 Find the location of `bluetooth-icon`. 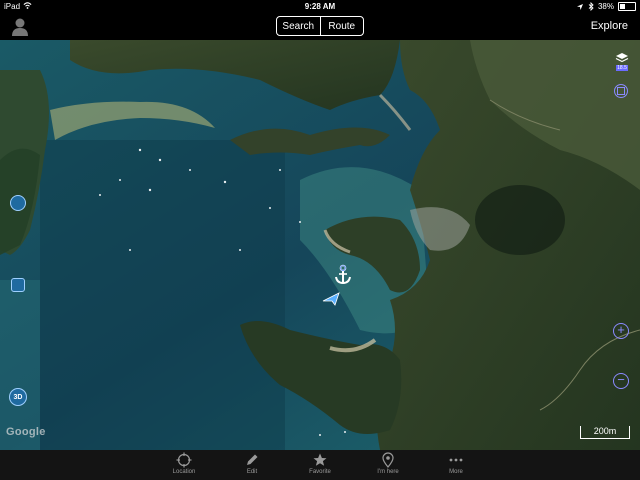

bluetooth-icon is located at coordinates (591, 6).